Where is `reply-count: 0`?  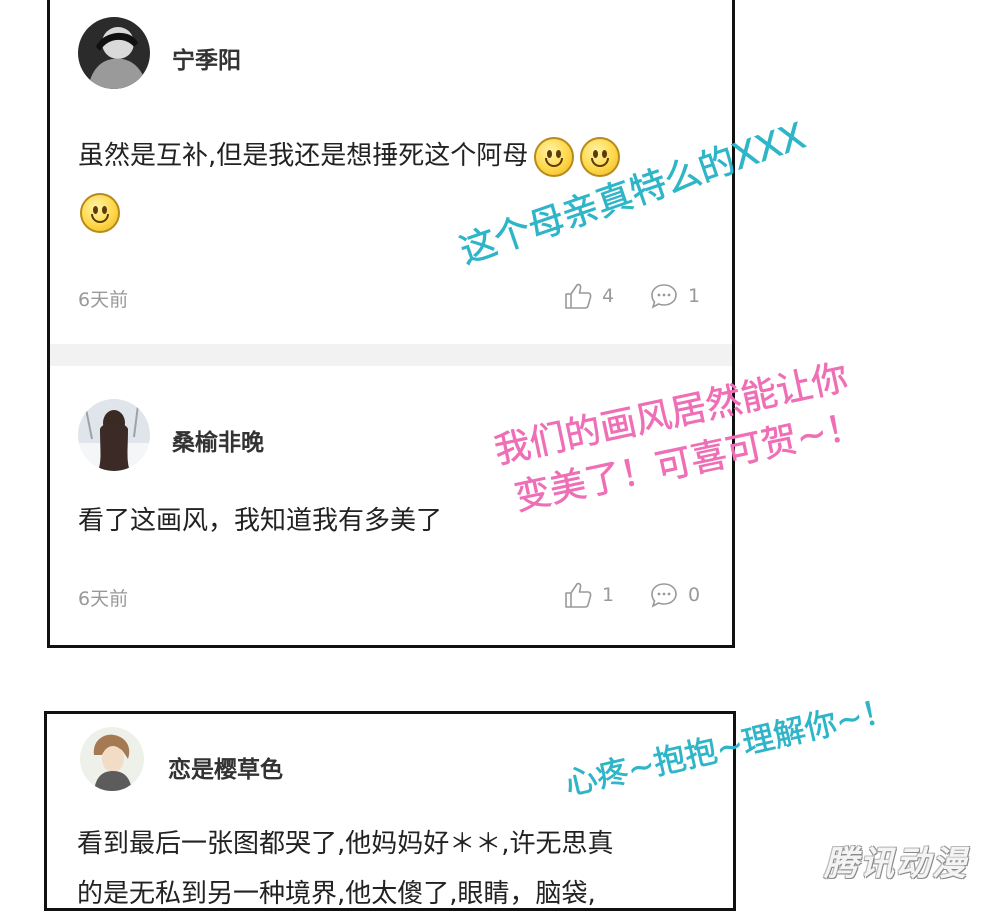
reply-count: 0 is located at coordinates (694, 595).